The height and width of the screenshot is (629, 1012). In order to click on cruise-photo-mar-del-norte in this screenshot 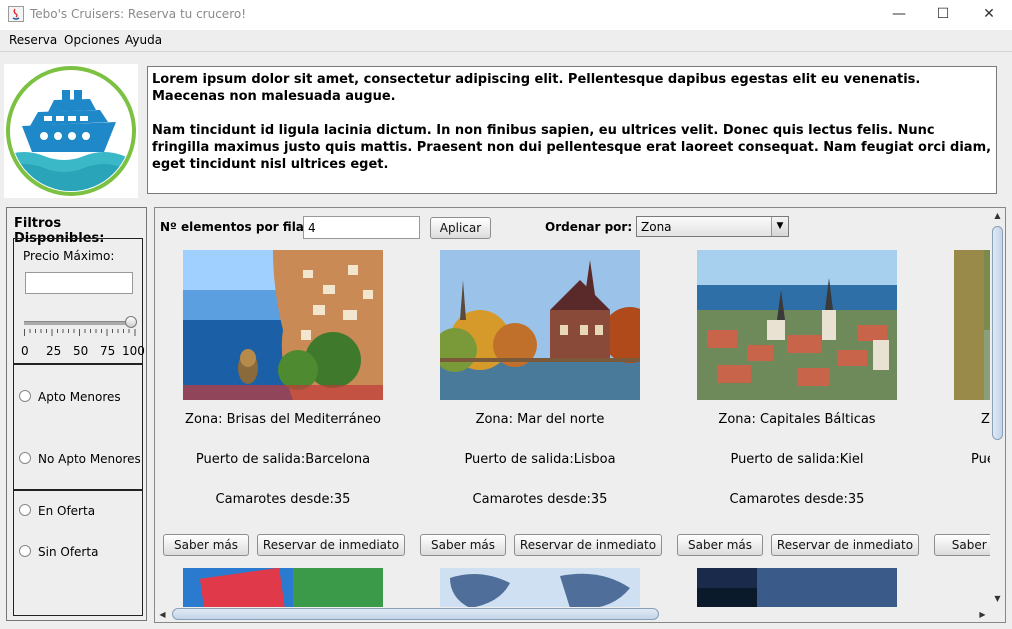, I will do `click(540, 325)`.